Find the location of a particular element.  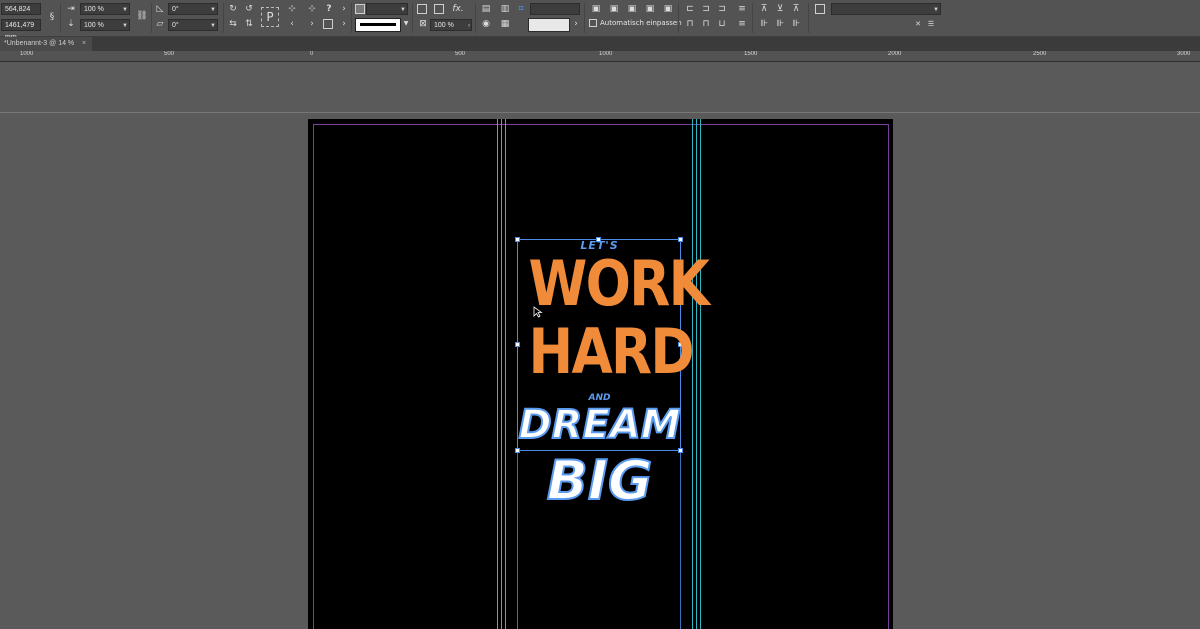

select-previous-icon: ‹ is located at coordinates (292, 24).